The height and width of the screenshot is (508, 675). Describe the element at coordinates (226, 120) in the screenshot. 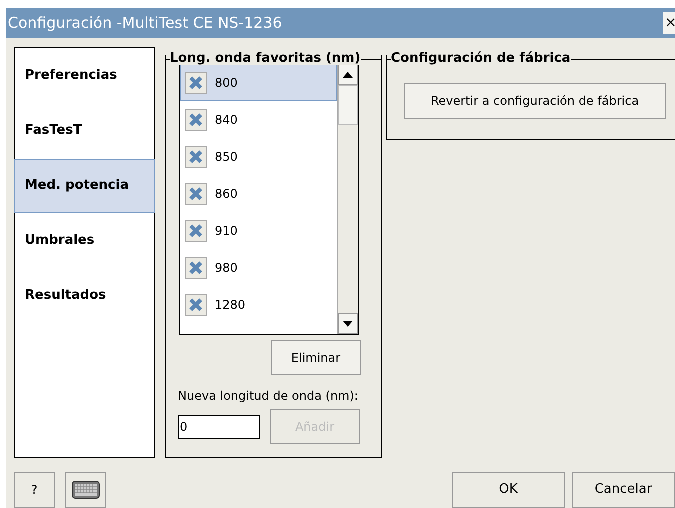

I see `wavelength-value: 840` at that location.